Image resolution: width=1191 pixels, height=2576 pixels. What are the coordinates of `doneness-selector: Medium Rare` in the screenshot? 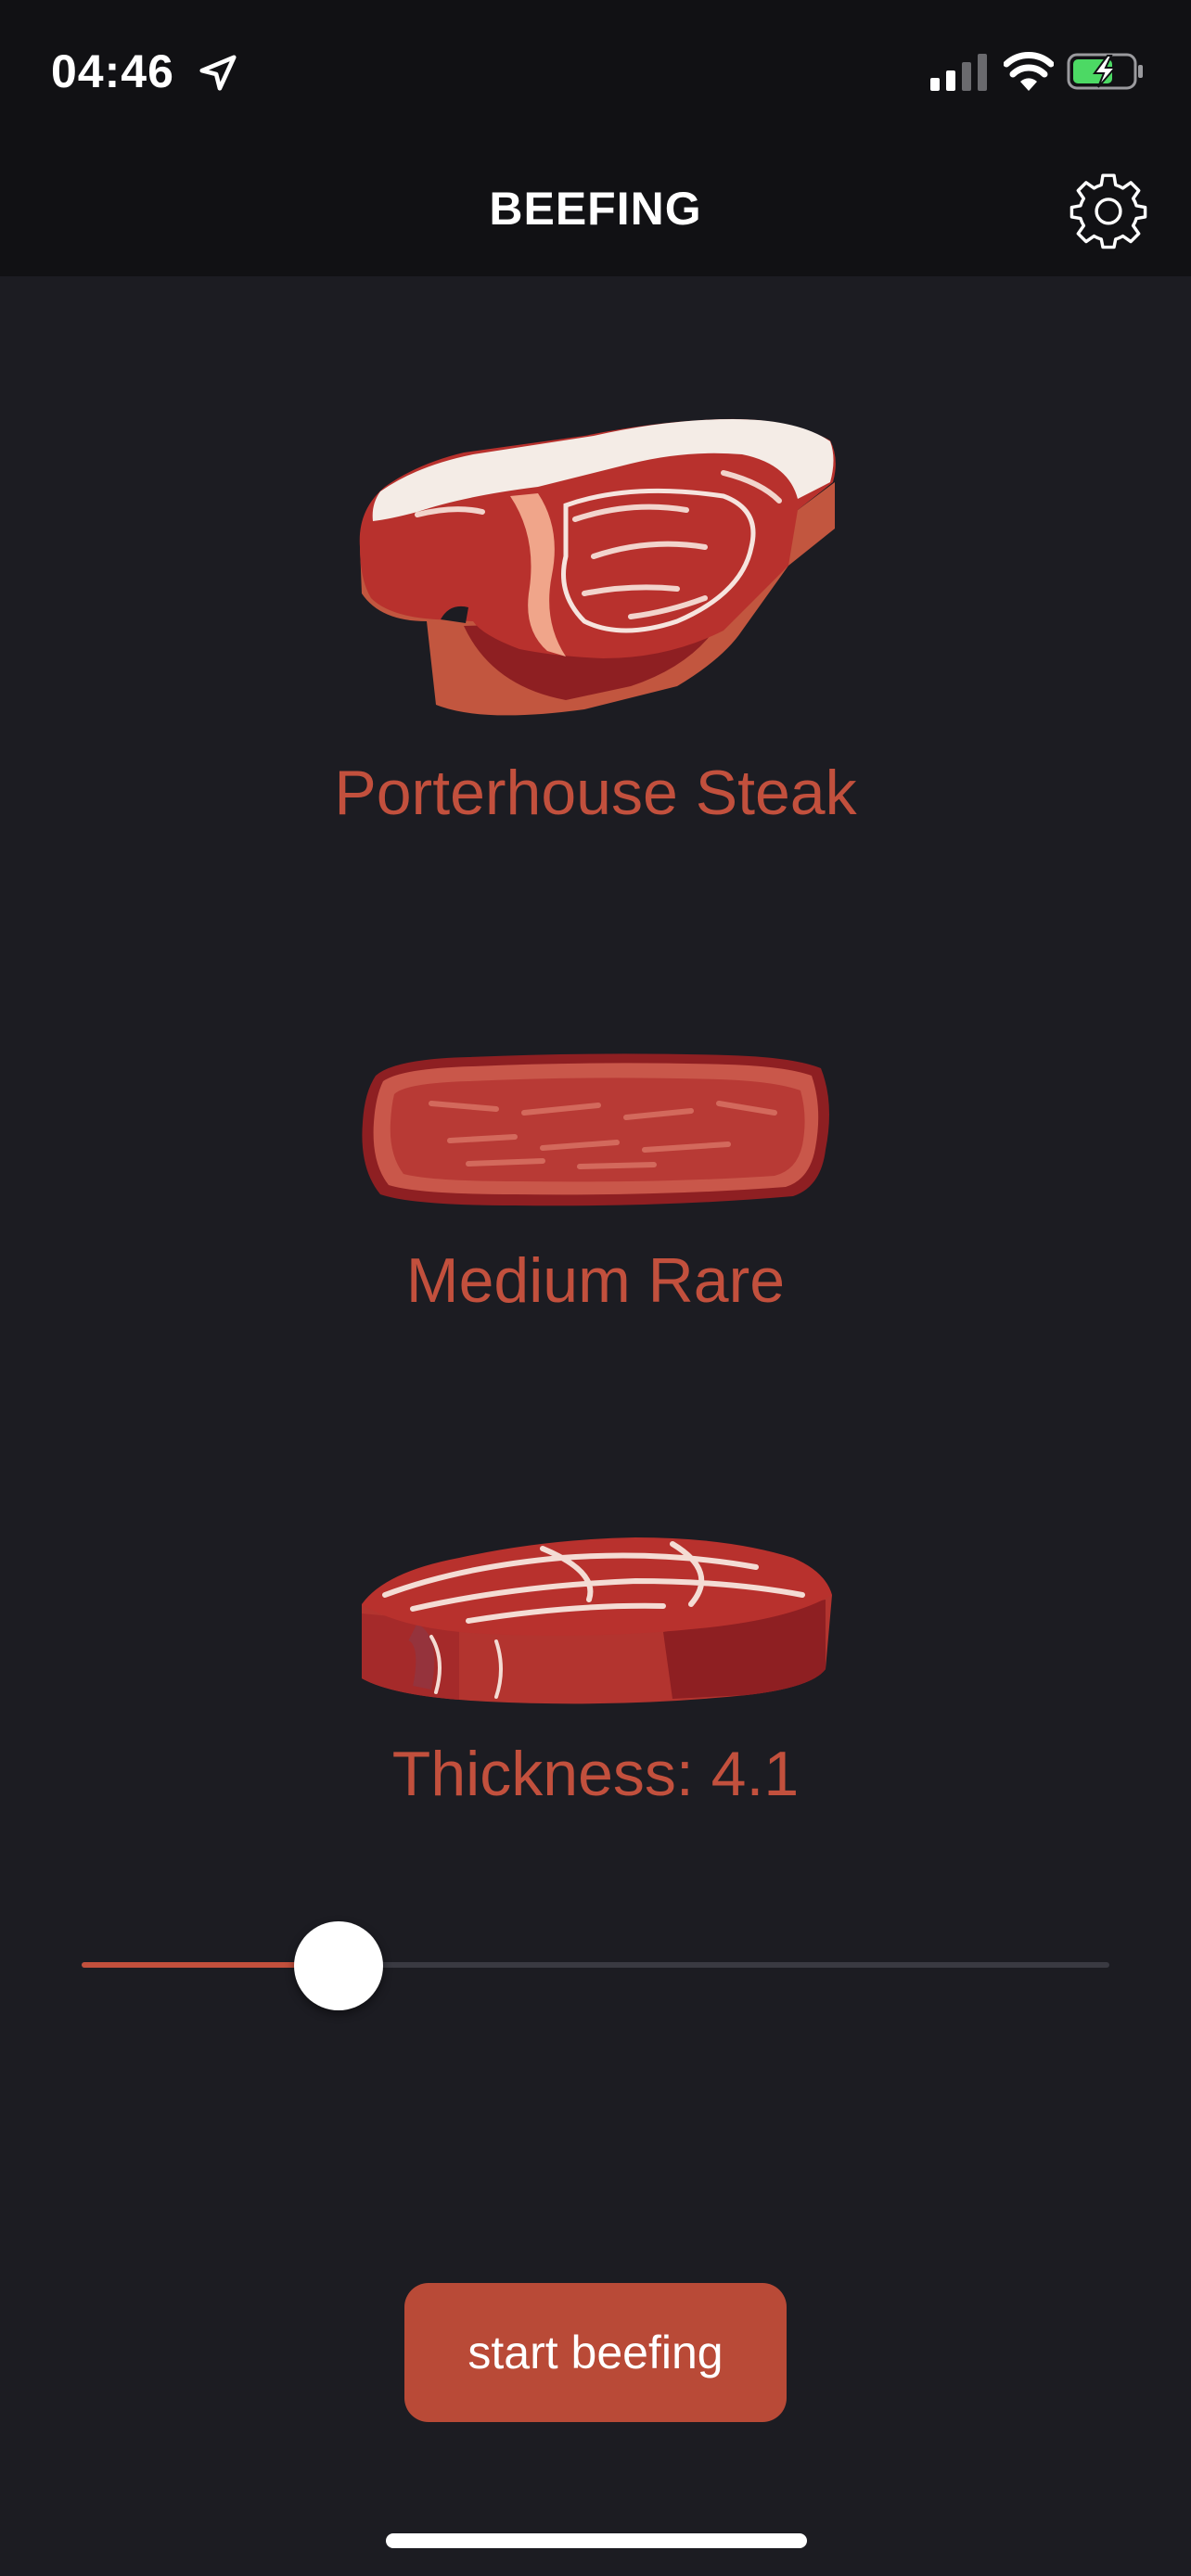 It's located at (595, 1191).